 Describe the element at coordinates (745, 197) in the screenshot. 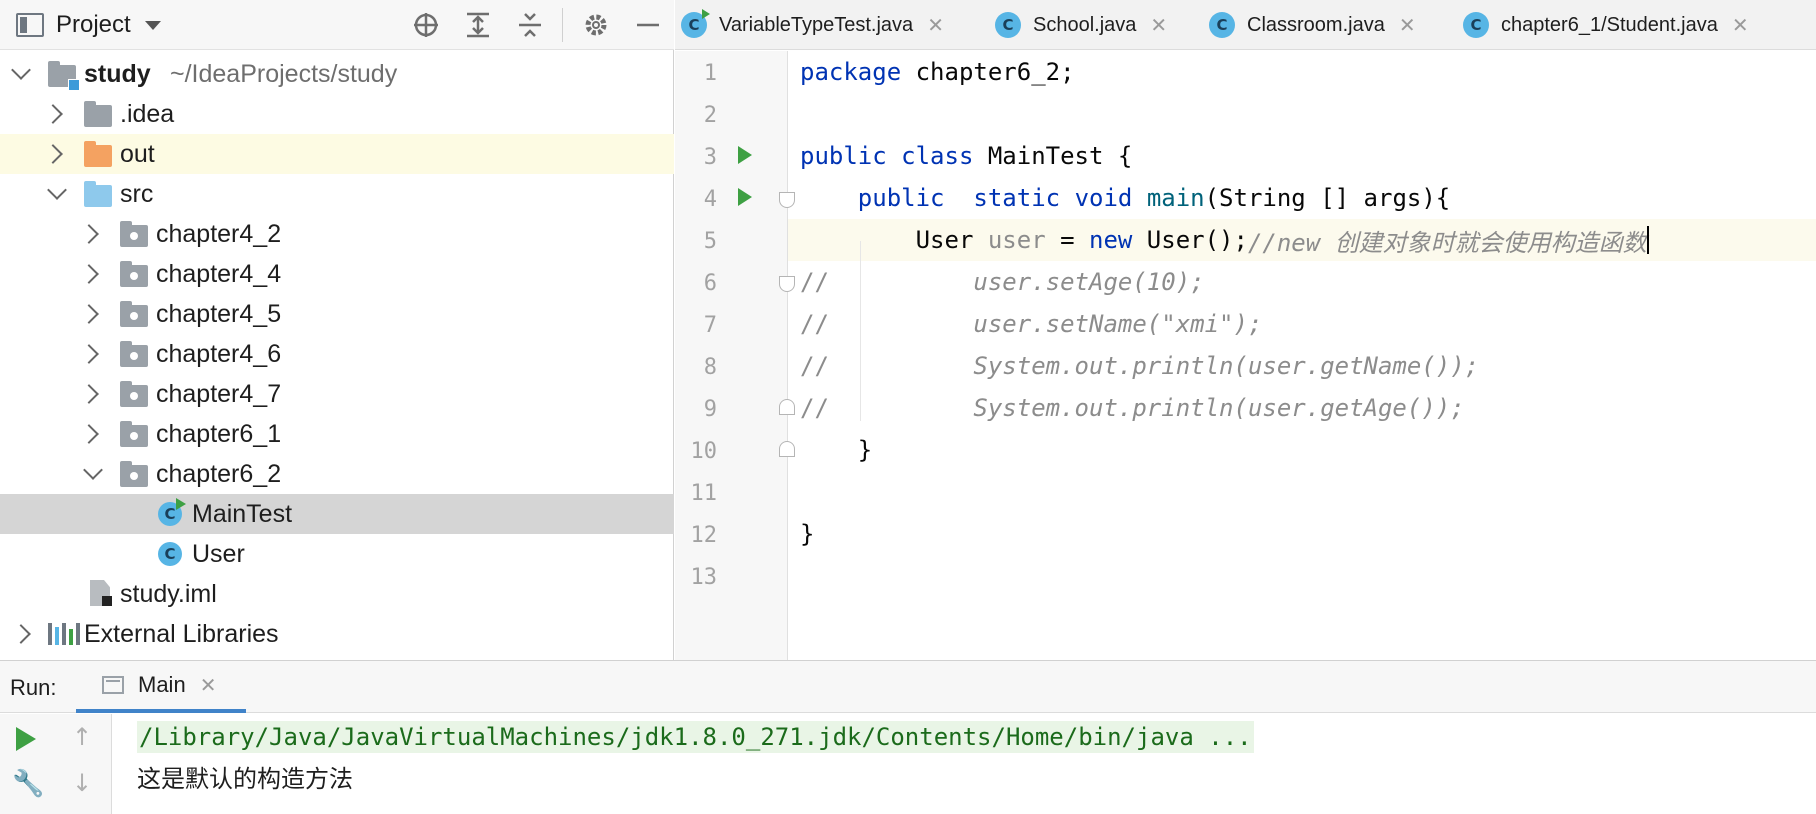

I see `run-main-icon` at that location.